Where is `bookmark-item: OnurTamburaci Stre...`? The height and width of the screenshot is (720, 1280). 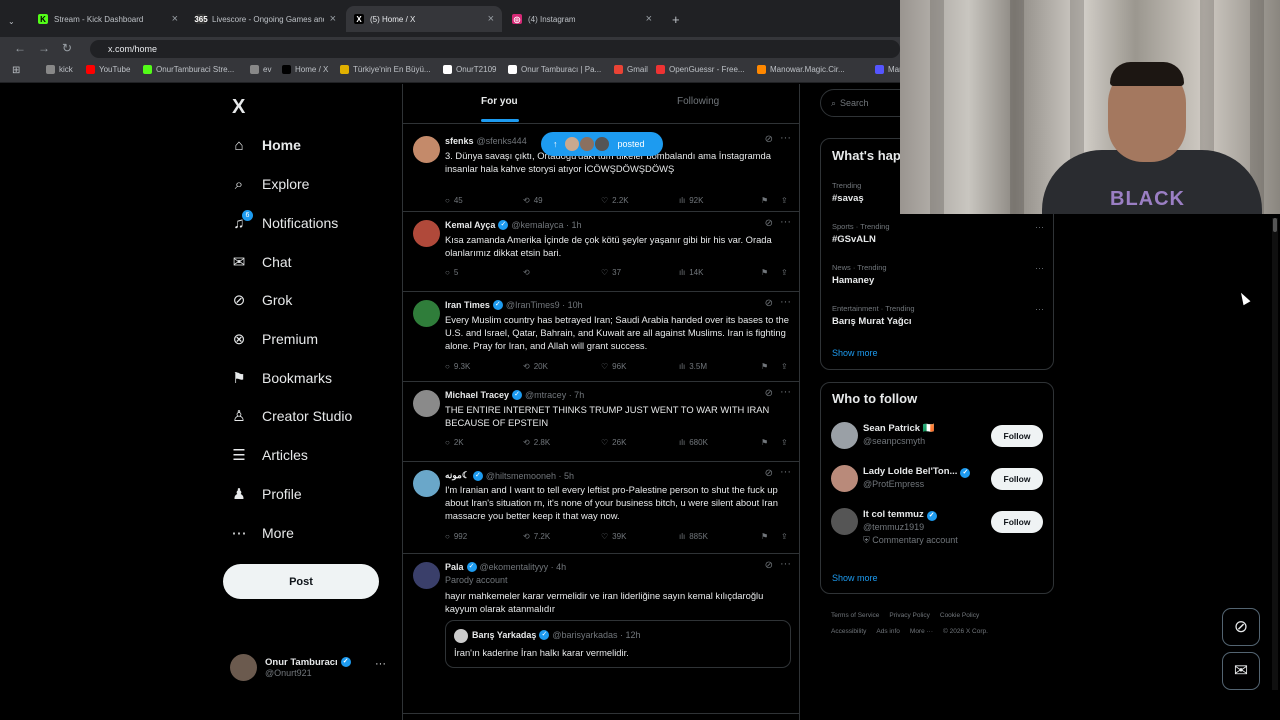 bookmark-item: OnurTamburaci Stre... is located at coordinates (188, 69).